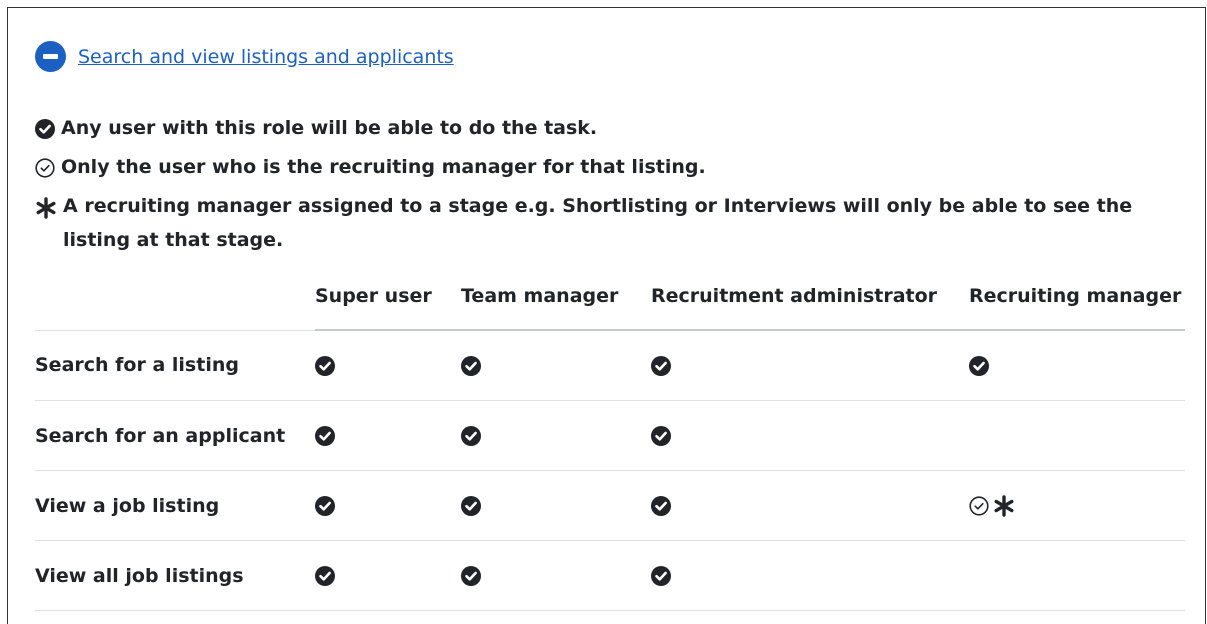 The height and width of the screenshot is (624, 1207). I want to click on row-label: Search for an applicant, so click(175, 435).